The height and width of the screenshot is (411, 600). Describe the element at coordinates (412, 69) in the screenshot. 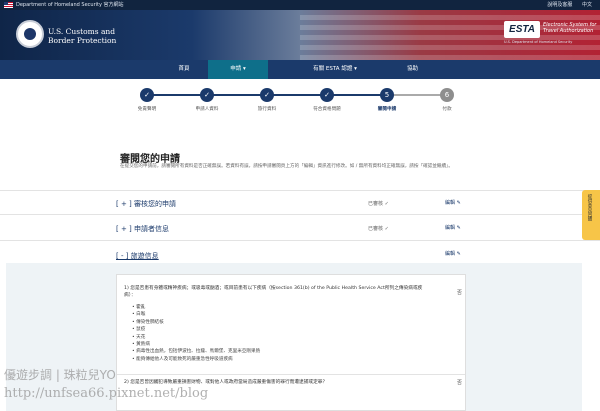

I see `nav-help: 協助` at that location.